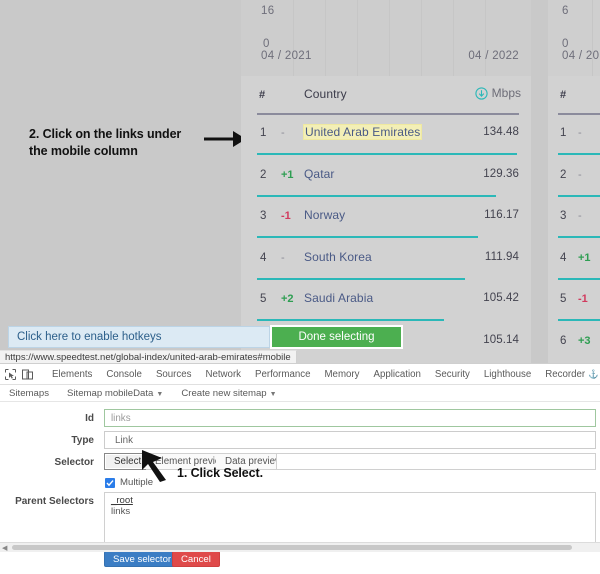 The image size is (600, 574). I want to click on menu-create-new-sitemap: Create new sitemap ▼, so click(228, 393).